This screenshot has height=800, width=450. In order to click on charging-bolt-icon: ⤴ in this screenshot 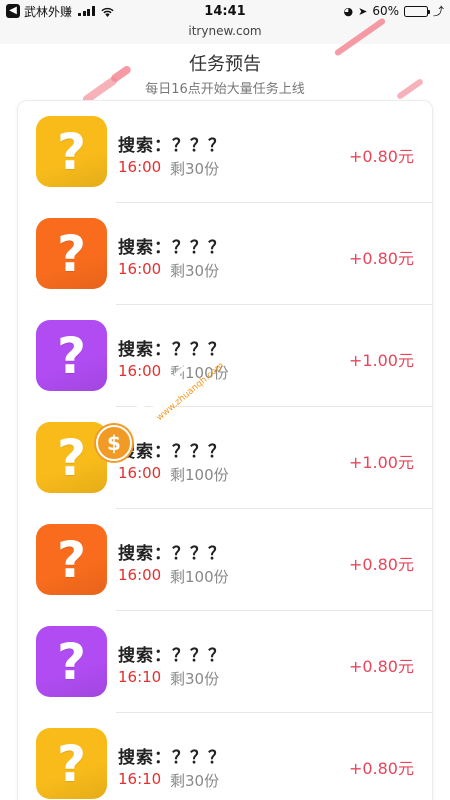, I will do `click(438, 11)`.